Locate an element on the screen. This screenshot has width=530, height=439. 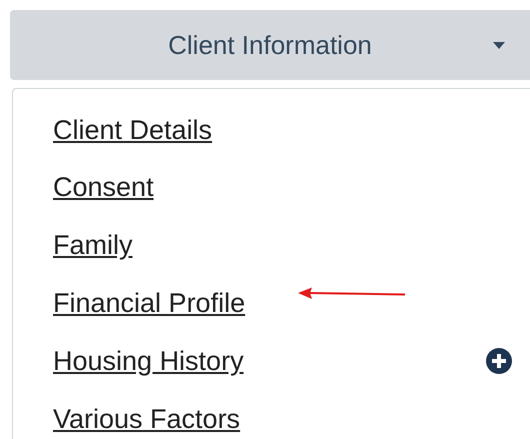
menu-link: Financial Profile is located at coordinates (149, 303).